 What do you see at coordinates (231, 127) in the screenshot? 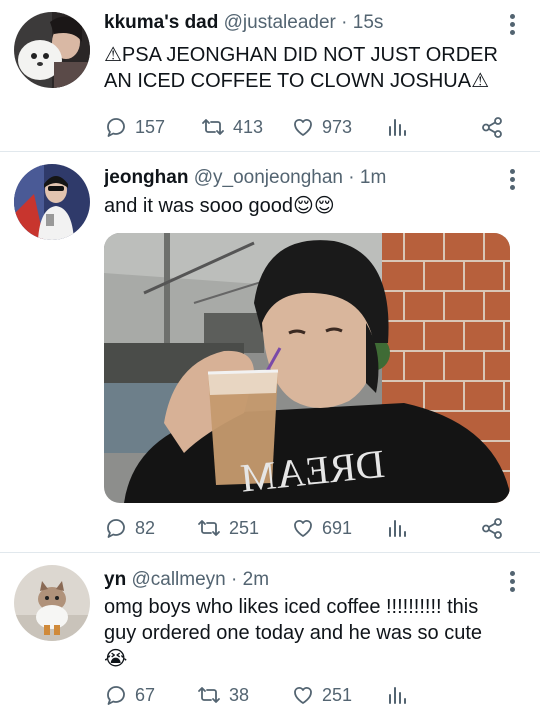
I see `retweet-button: 413` at bounding box center [231, 127].